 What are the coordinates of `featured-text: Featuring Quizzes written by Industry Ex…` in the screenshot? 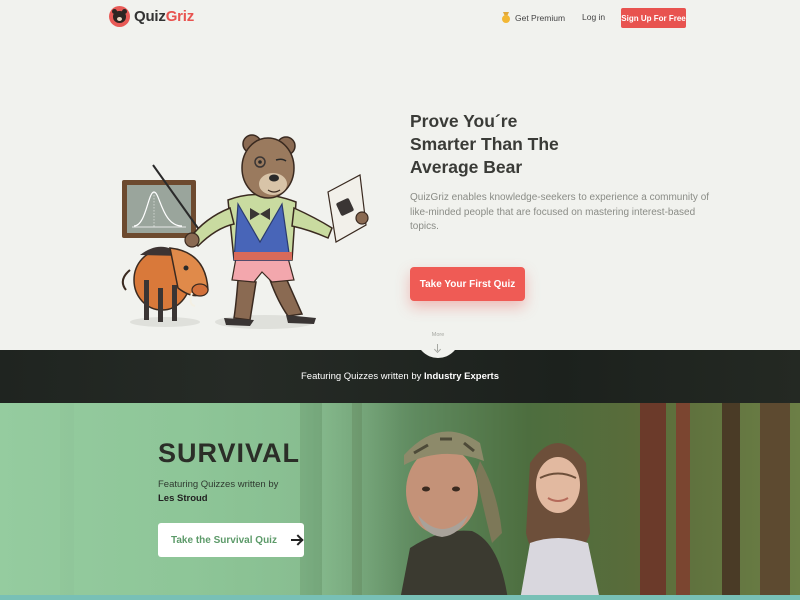 It's located at (400, 376).